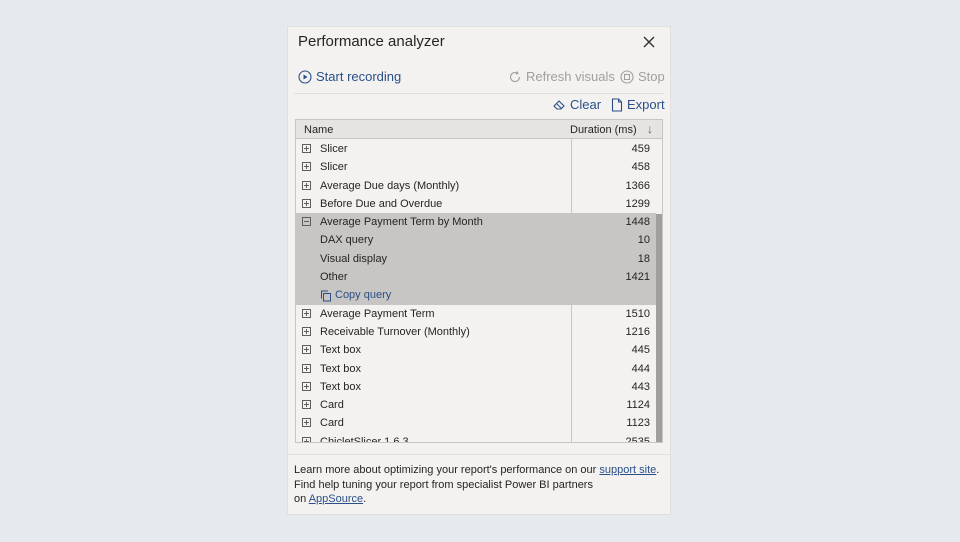 This screenshot has height=542, width=960. I want to click on row-duration: 1366, so click(637, 185).